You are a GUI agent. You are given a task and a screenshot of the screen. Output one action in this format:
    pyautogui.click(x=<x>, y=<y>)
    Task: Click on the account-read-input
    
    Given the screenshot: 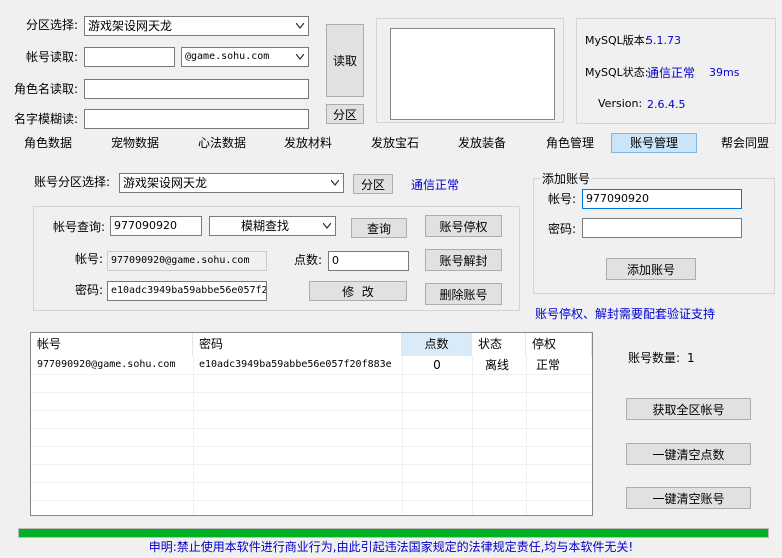 What is the action you would take?
    pyautogui.click(x=129, y=57)
    